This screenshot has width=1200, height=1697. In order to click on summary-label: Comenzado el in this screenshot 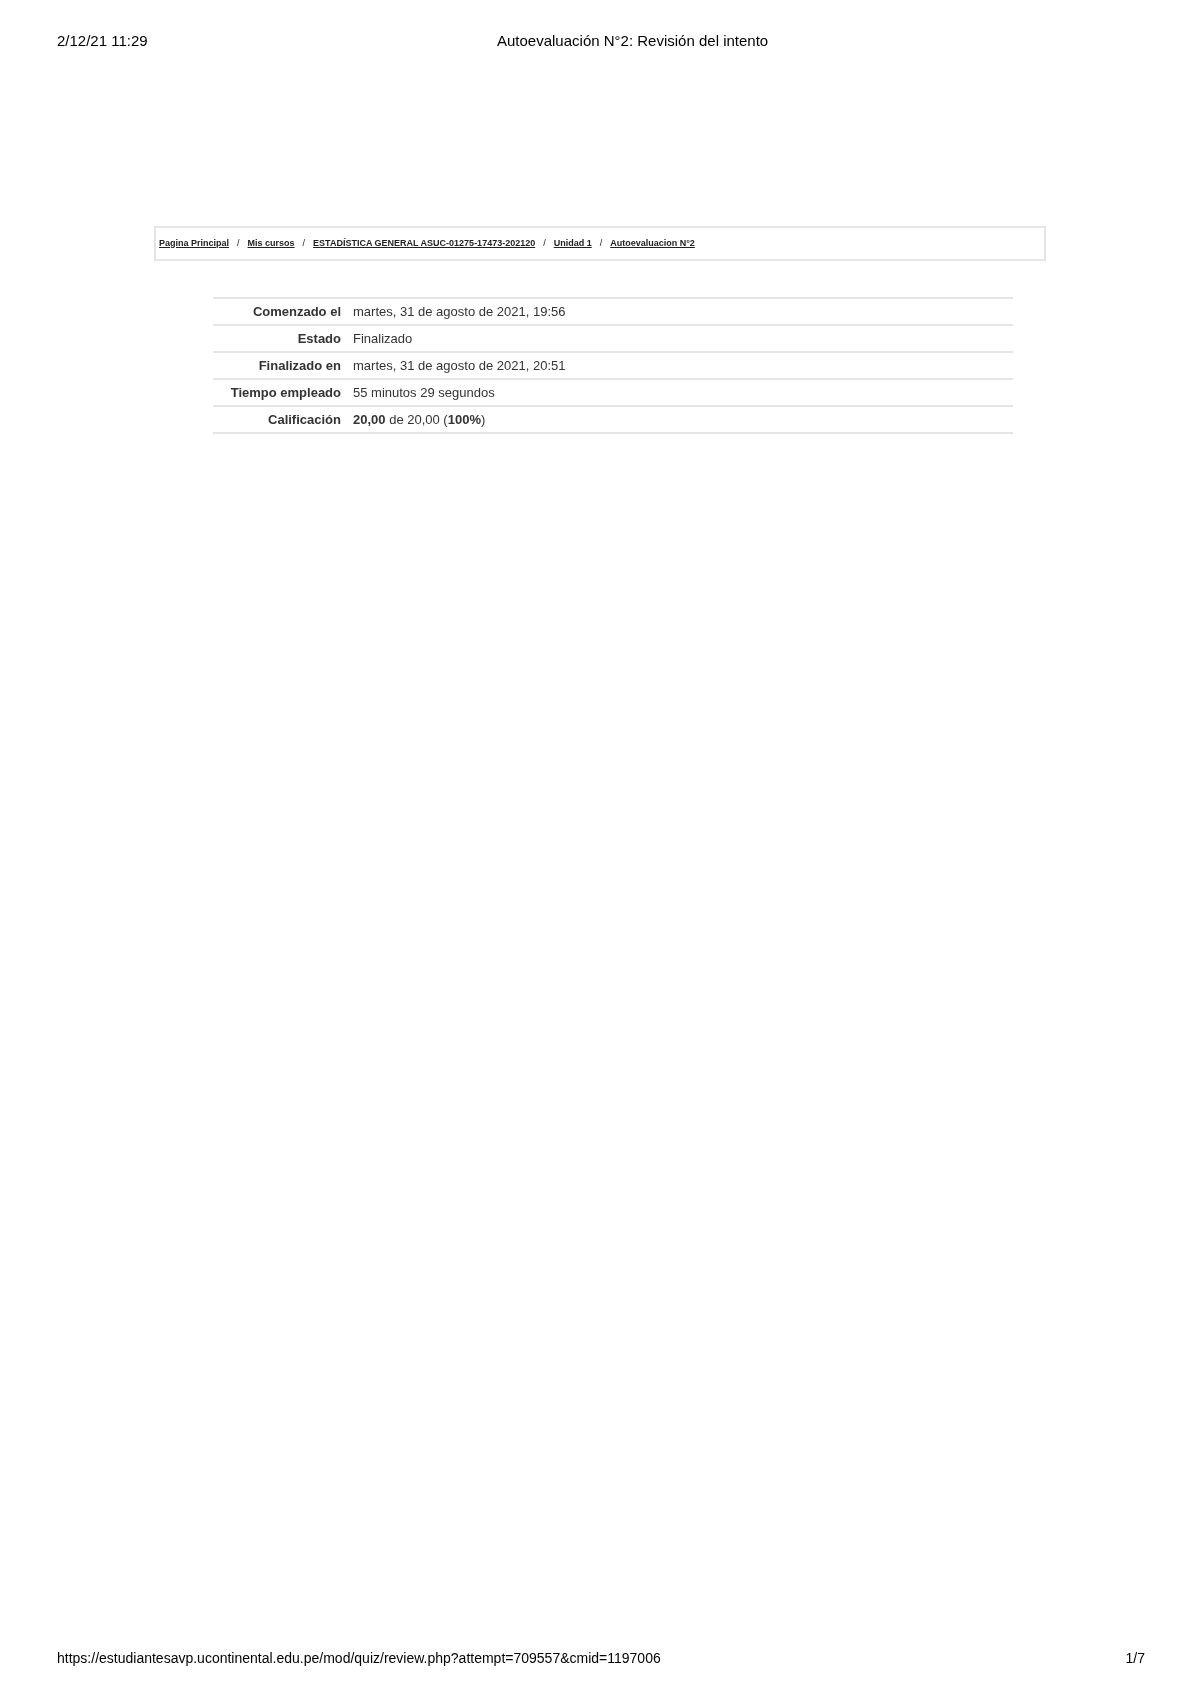, I will do `click(296, 312)`.